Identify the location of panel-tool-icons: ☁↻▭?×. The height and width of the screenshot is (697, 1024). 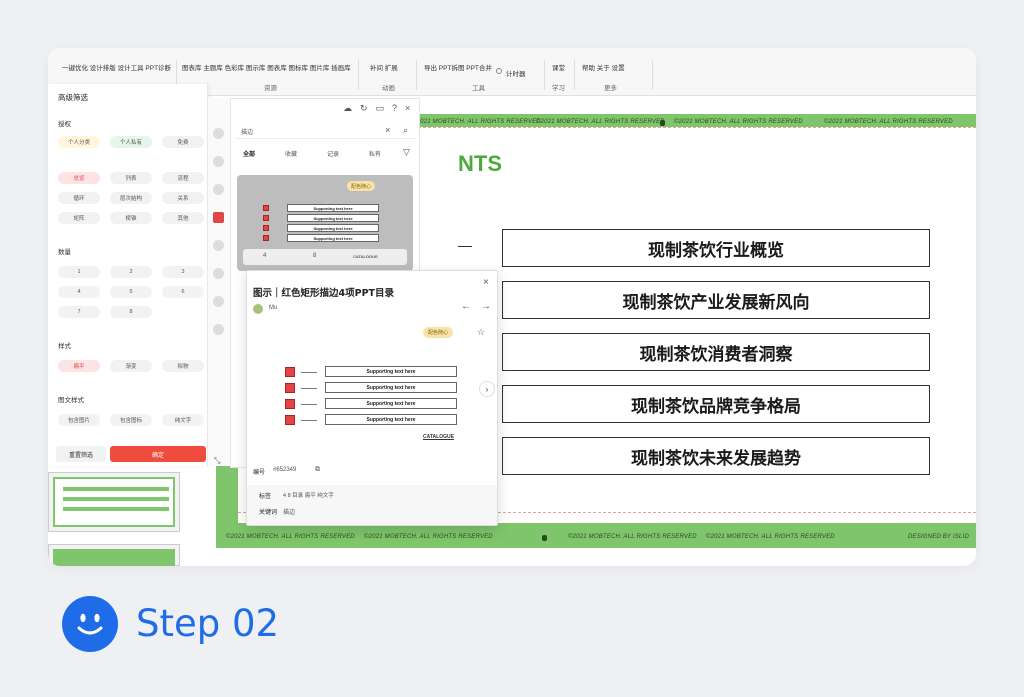
(380, 108).